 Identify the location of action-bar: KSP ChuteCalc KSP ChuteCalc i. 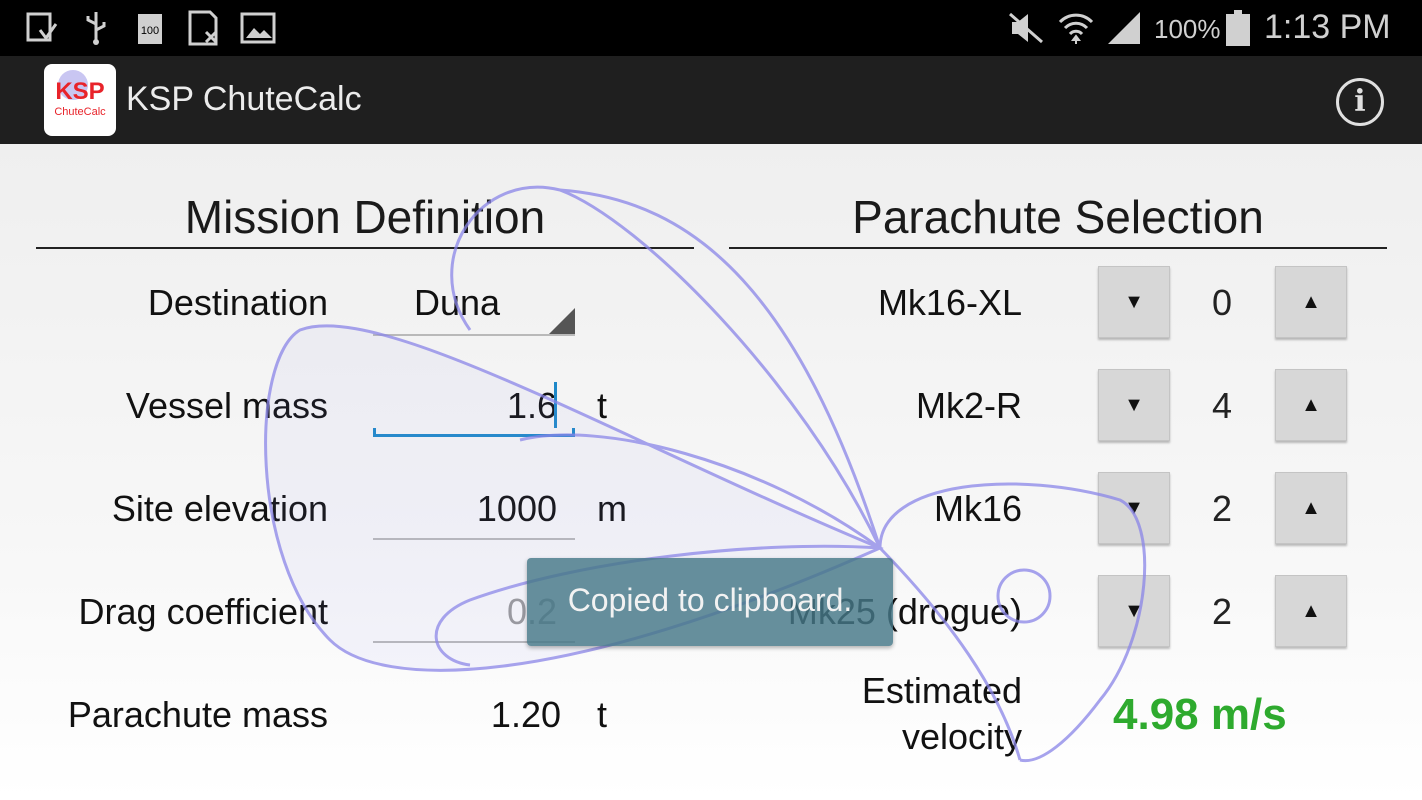
(711, 100).